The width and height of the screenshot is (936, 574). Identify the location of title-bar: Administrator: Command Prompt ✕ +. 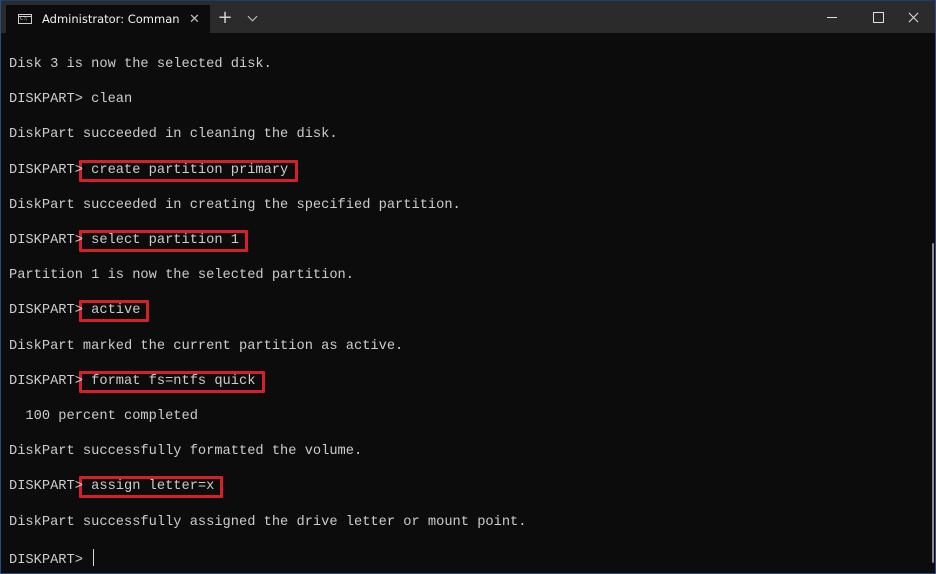
(468, 16).